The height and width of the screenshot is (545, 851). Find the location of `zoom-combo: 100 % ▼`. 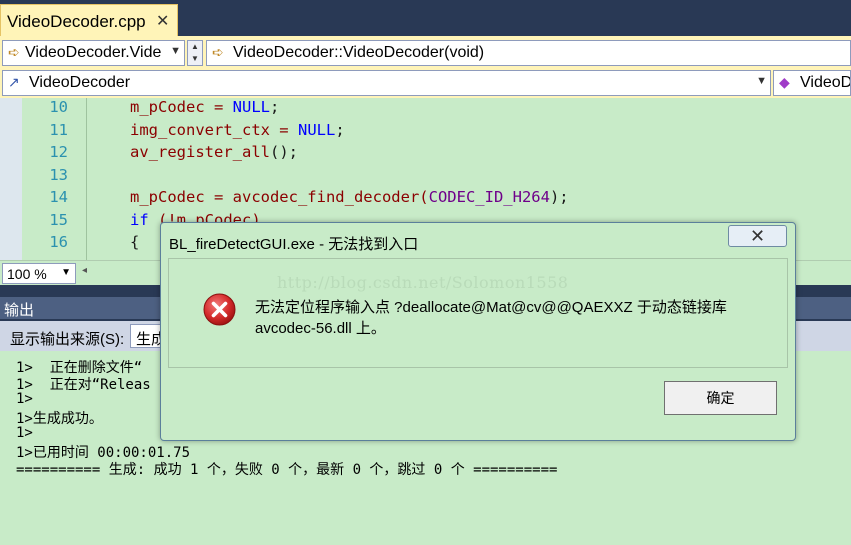

zoom-combo: 100 % ▼ is located at coordinates (39, 273).